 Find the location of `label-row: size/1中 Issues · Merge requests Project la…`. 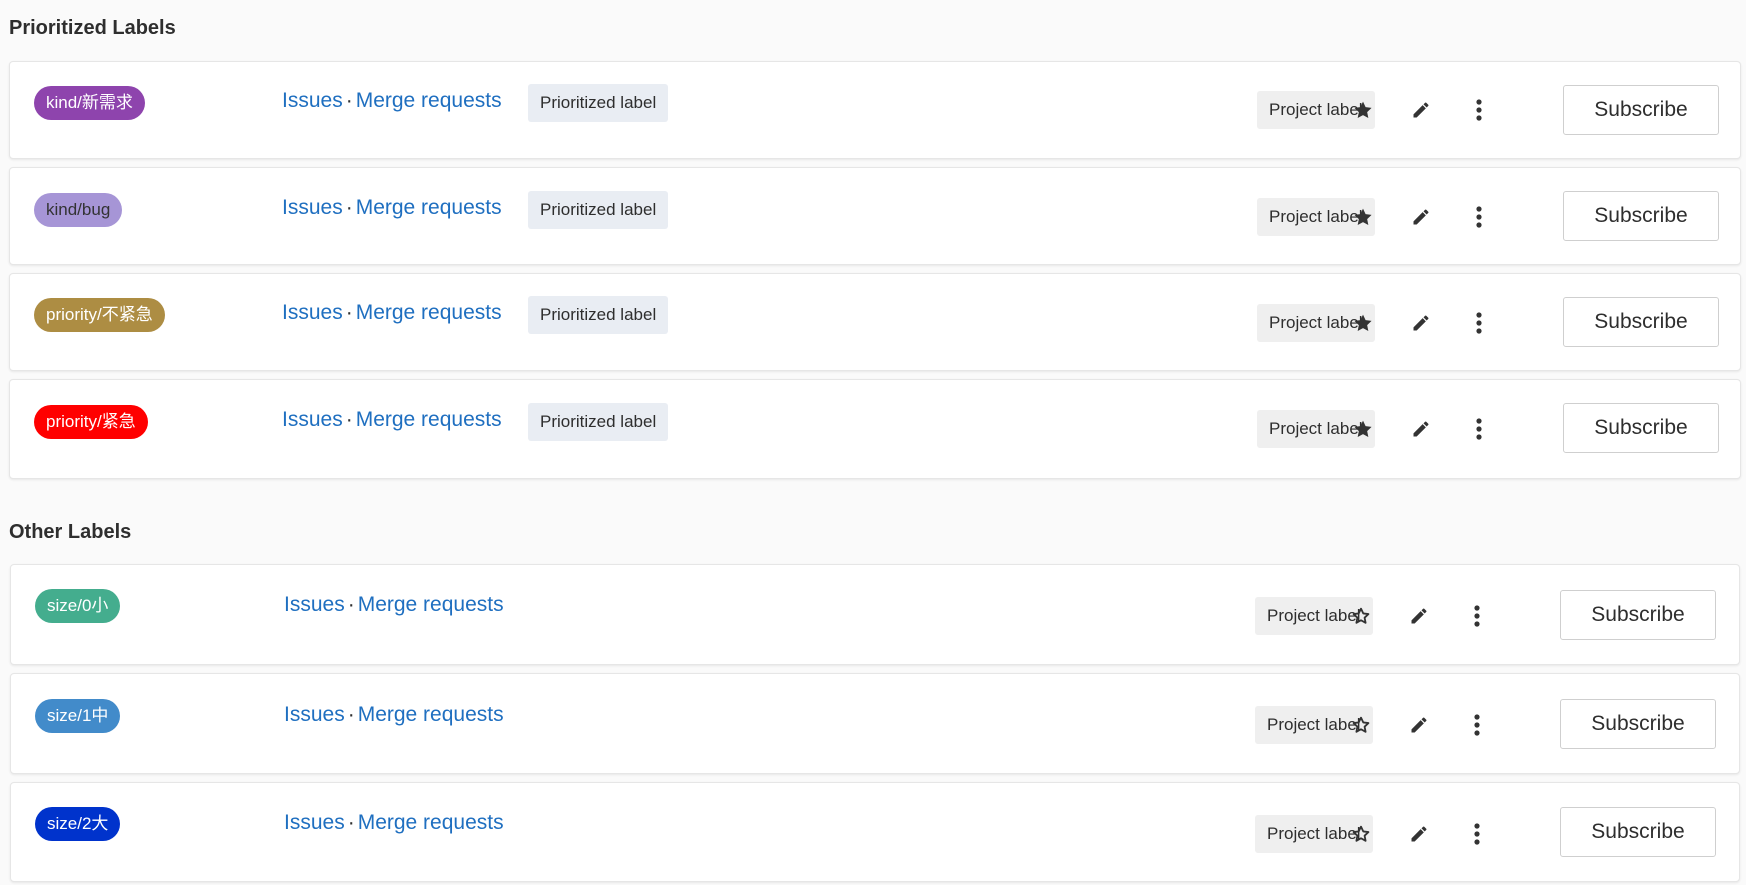

label-row: size/1中 Issues · Merge requests Project la… is located at coordinates (875, 723).